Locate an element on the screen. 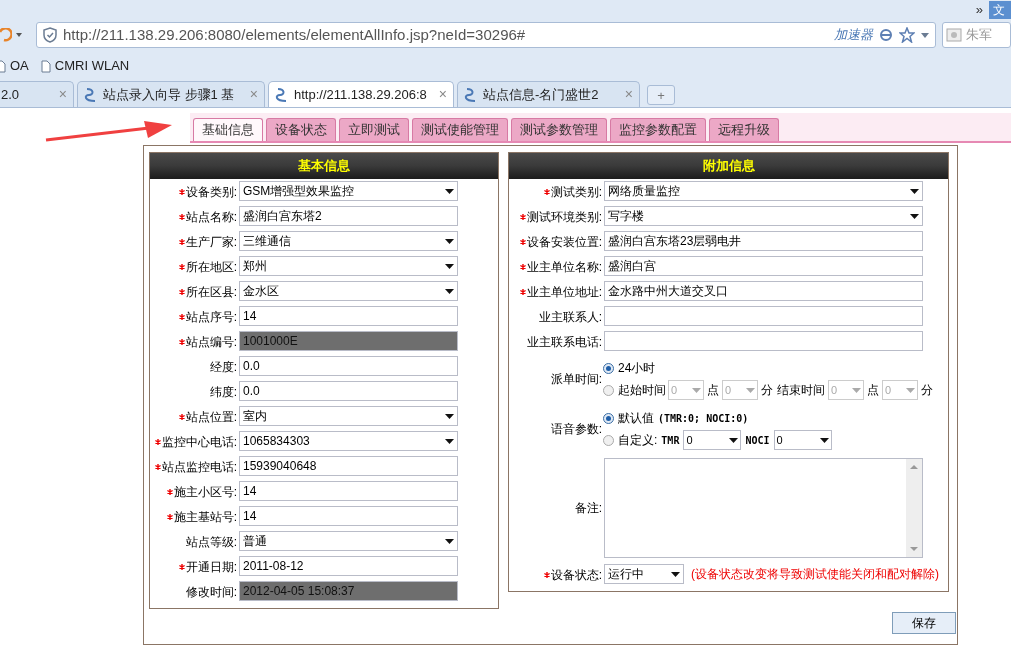 Image resolution: width=1011 pixels, height=653 pixels. select-value: 郑州 is located at coordinates (255, 266).